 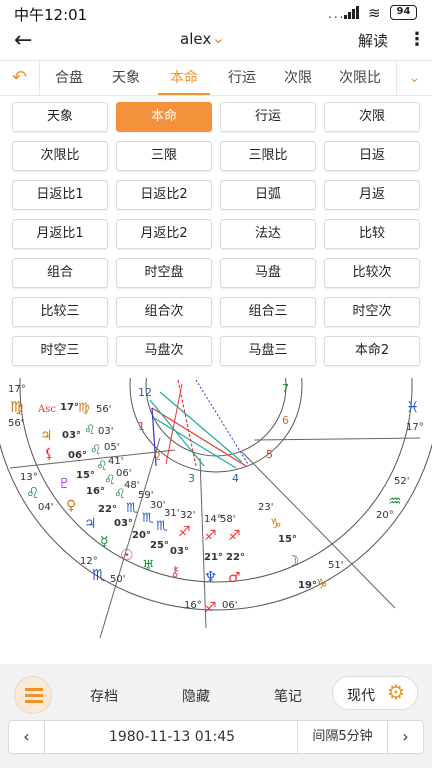 I want to click on chart-type-button: 日弧, so click(x=268, y=195).